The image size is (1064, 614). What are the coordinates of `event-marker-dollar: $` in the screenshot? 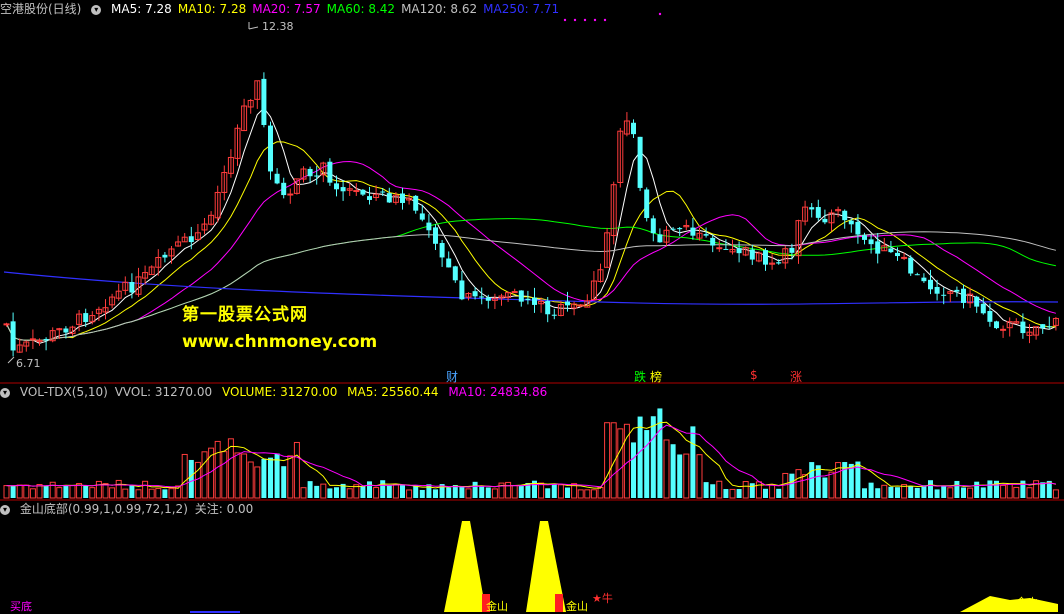 It's located at (754, 375).